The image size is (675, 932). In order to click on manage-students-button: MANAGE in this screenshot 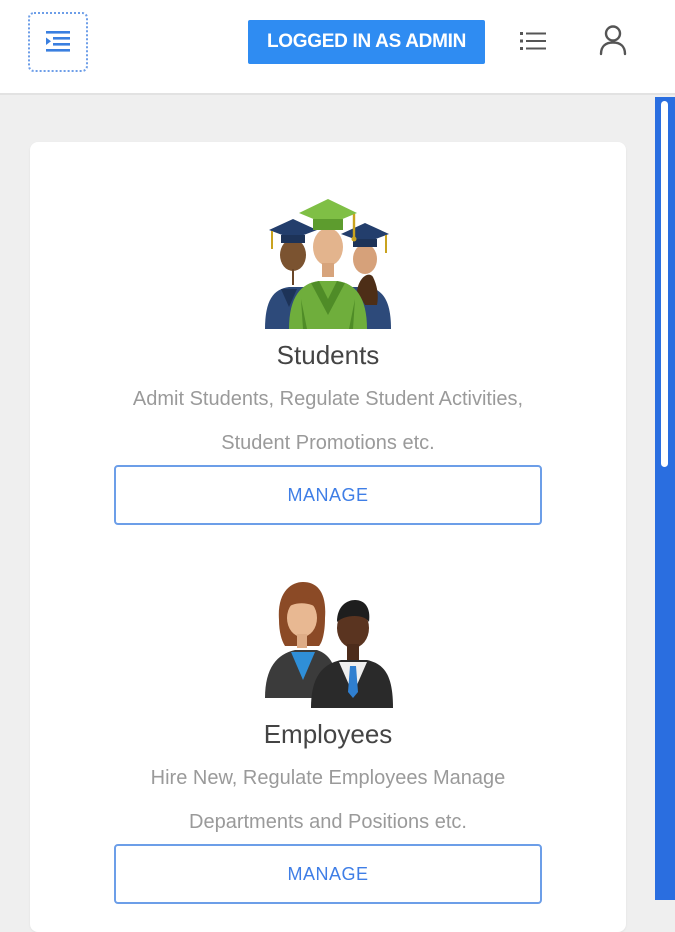, I will do `click(328, 495)`.